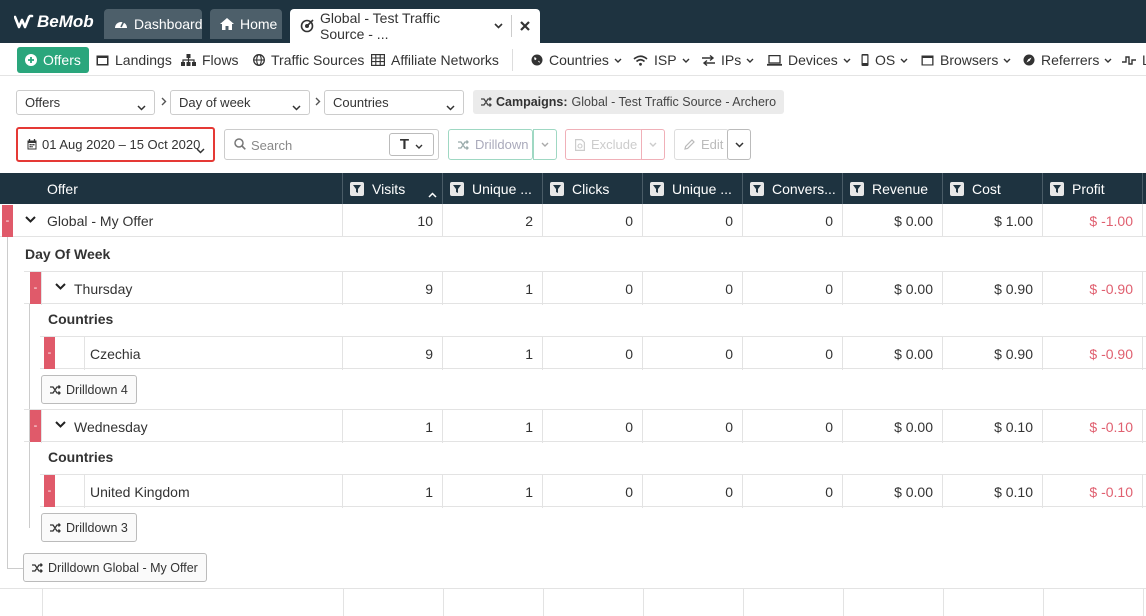  What do you see at coordinates (393, 426) in the screenshot?
I see `cell-visits: 1` at bounding box center [393, 426].